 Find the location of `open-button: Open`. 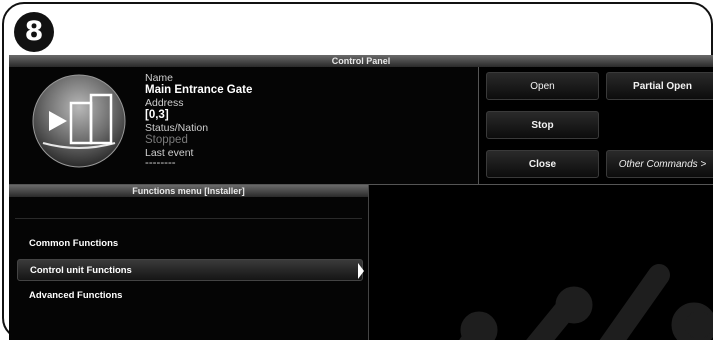

open-button: Open is located at coordinates (542, 86).